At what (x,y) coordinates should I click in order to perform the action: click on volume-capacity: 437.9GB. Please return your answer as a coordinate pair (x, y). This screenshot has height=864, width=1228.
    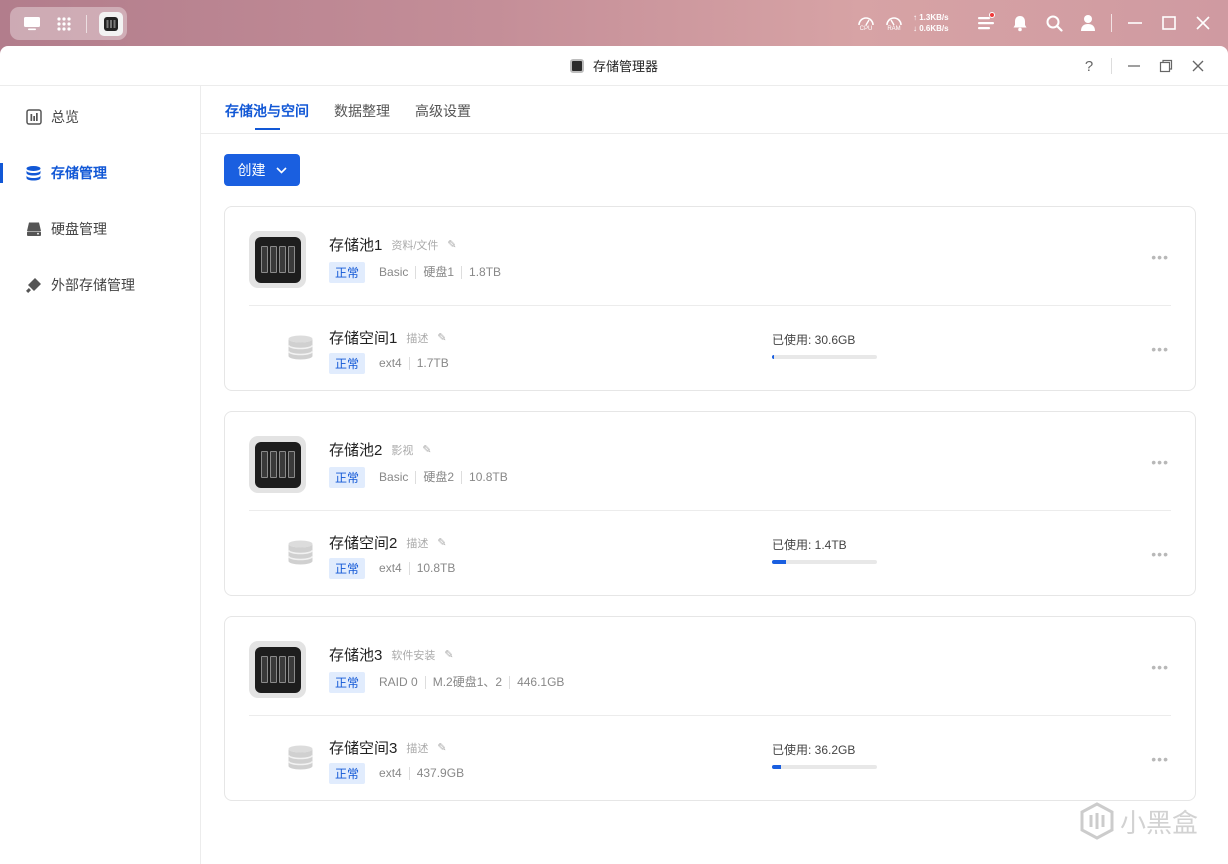
    Looking at the image, I should click on (439, 773).